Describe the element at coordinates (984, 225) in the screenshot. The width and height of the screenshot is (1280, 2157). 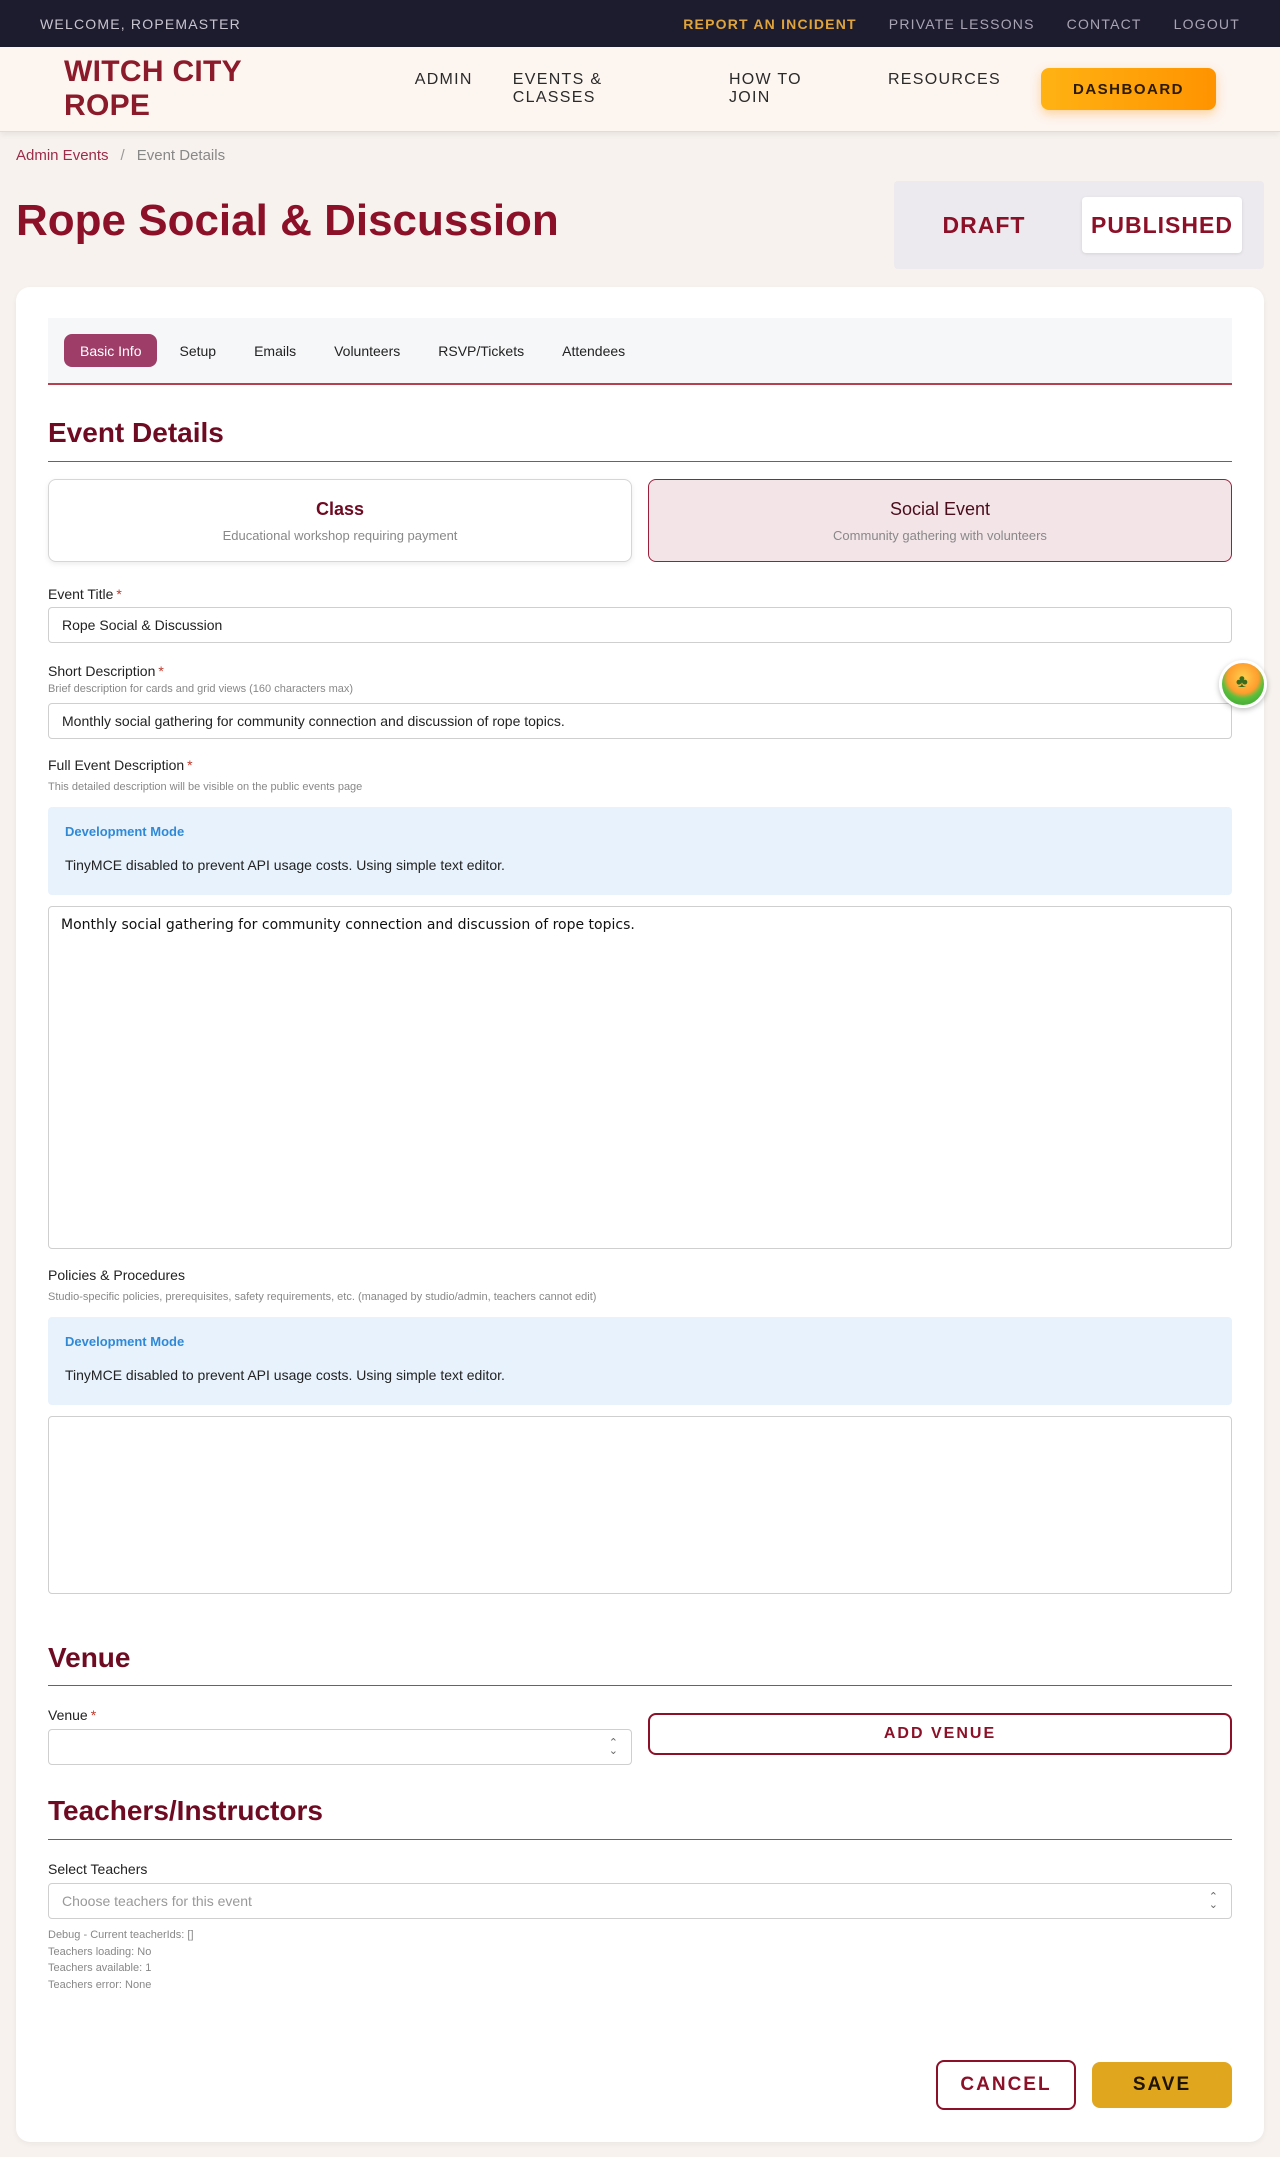
I see `status-draft-option: DRAFT` at that location.